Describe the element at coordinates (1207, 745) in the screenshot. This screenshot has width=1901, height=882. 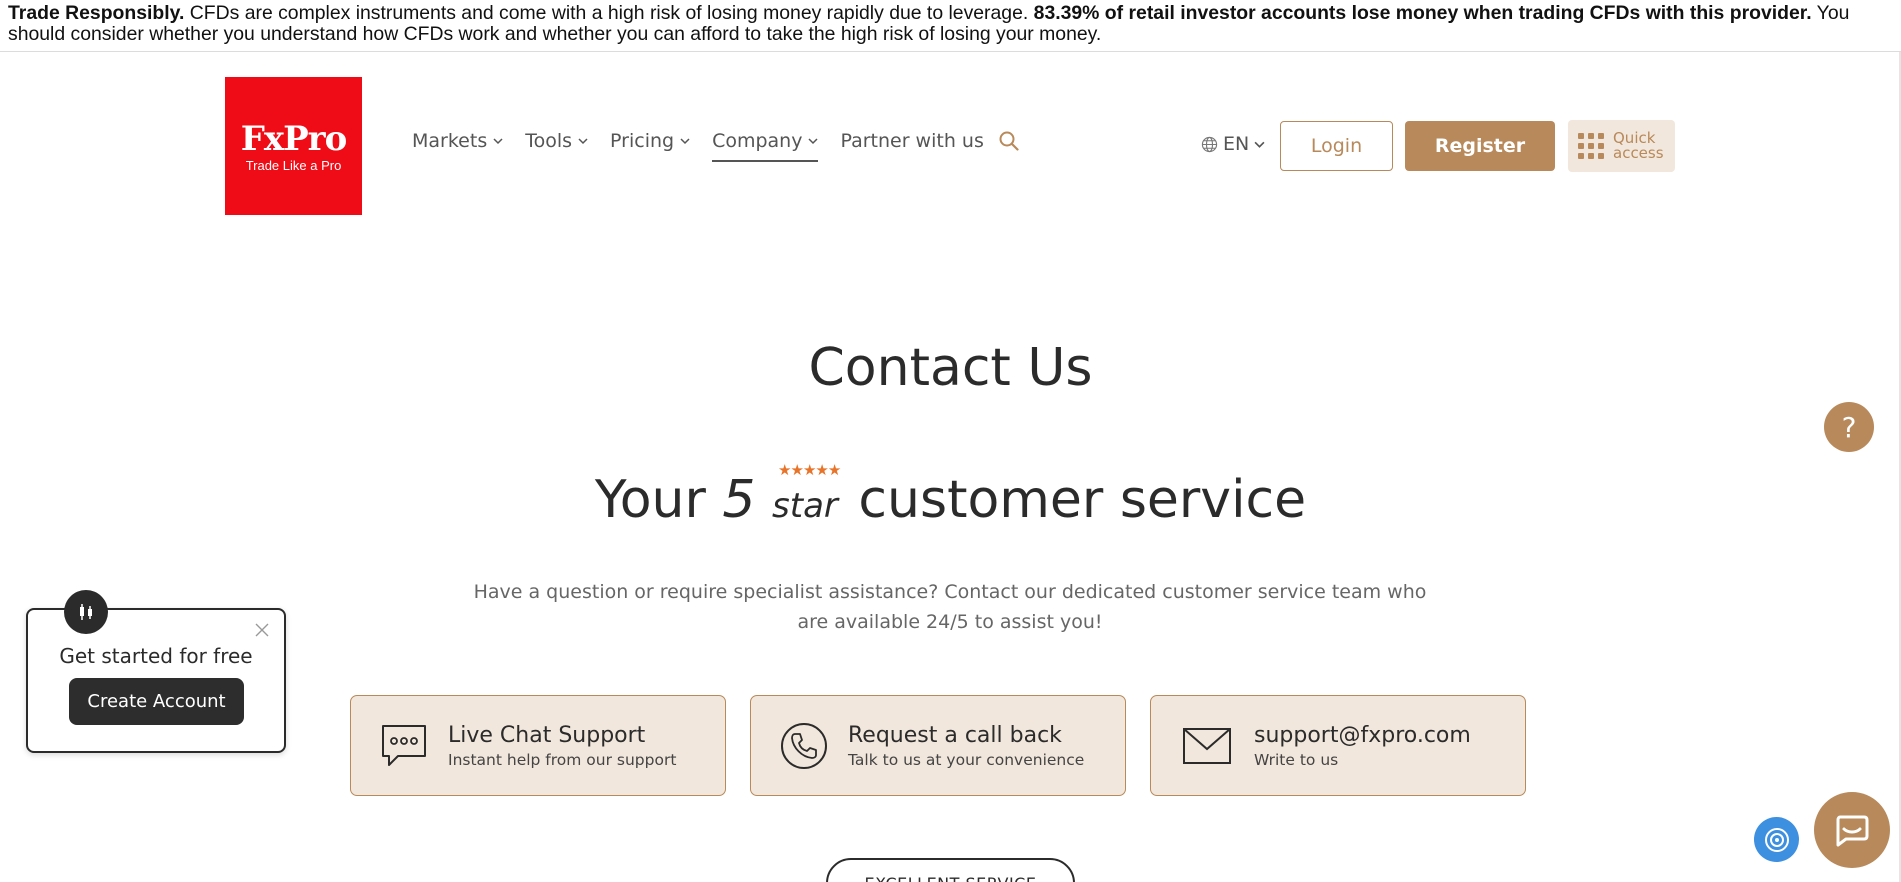
I see `envelope-icon` at that location.